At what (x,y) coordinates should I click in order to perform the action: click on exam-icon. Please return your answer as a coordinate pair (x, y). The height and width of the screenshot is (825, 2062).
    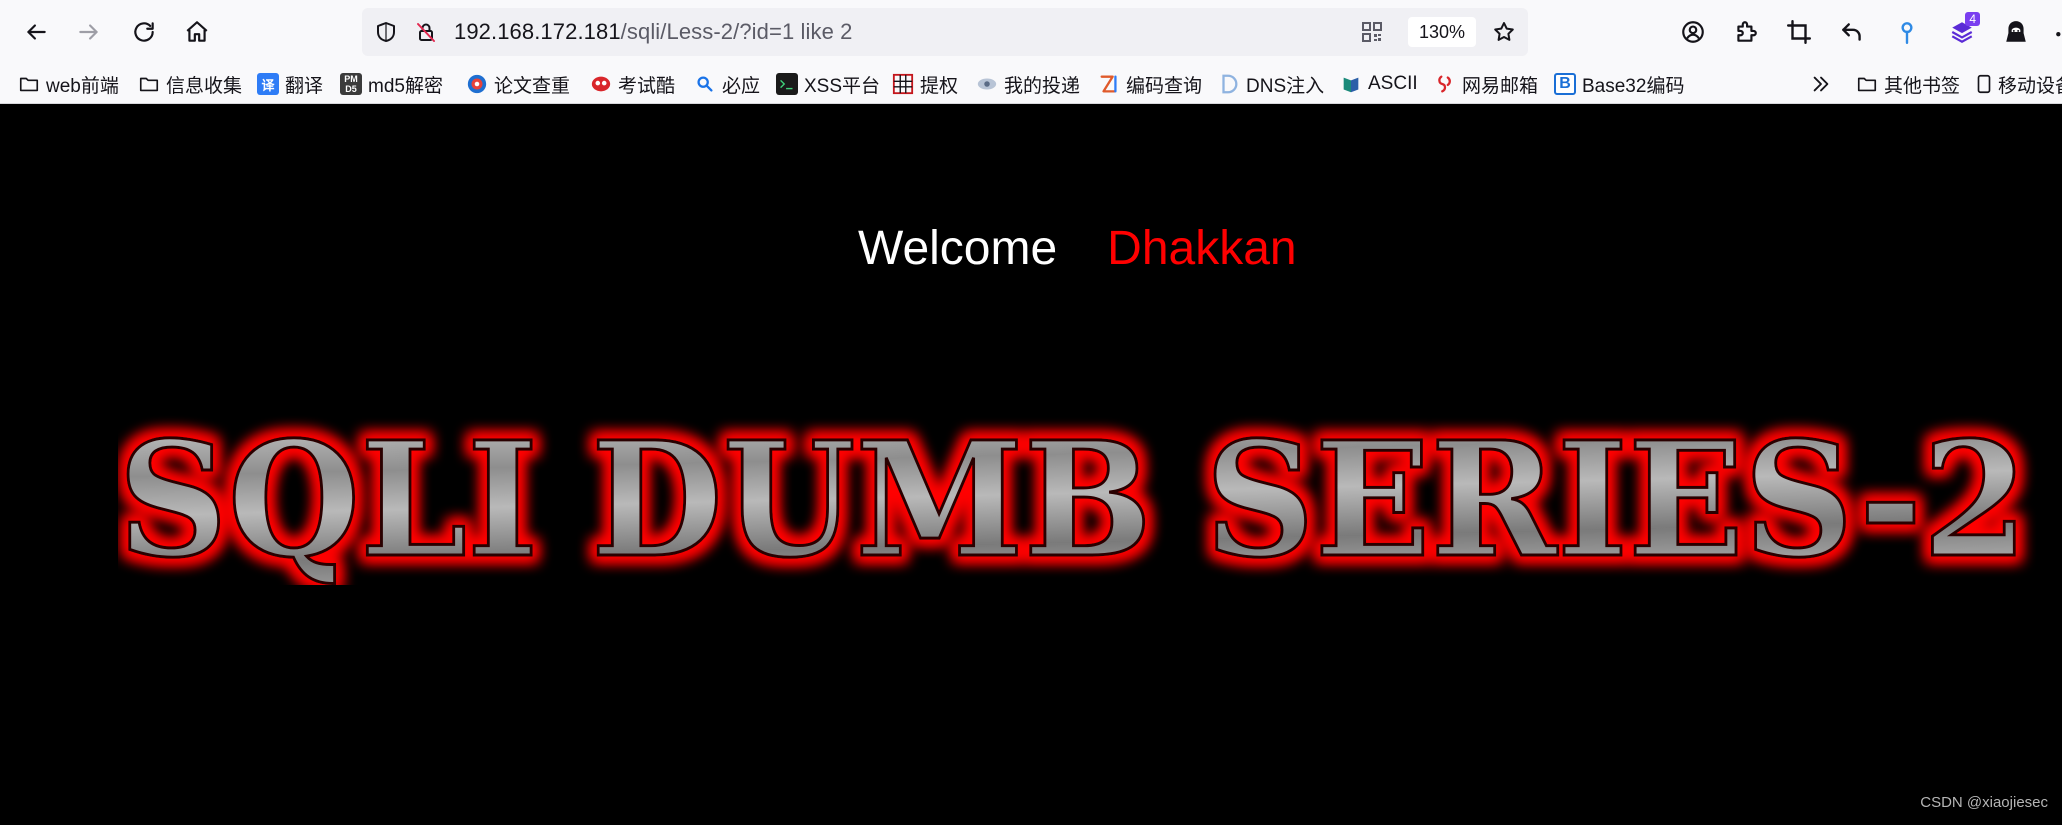
    Looking at the image, I should click on (601, 84).